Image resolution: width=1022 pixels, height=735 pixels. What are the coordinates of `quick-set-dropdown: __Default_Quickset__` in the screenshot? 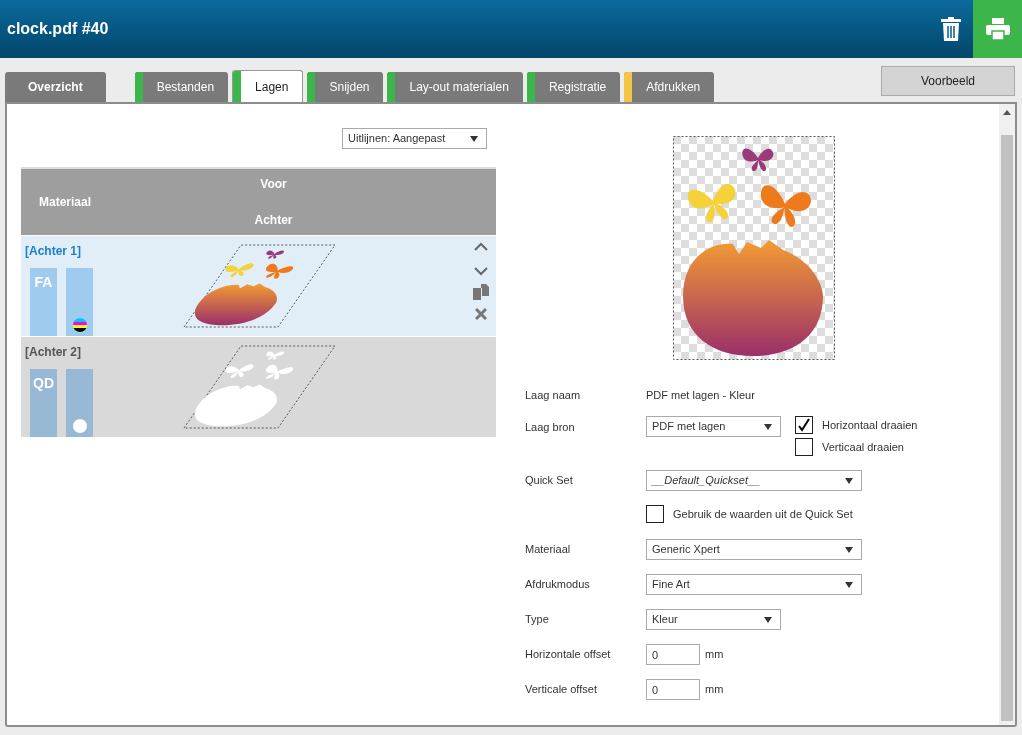 It's located at (754, 480).